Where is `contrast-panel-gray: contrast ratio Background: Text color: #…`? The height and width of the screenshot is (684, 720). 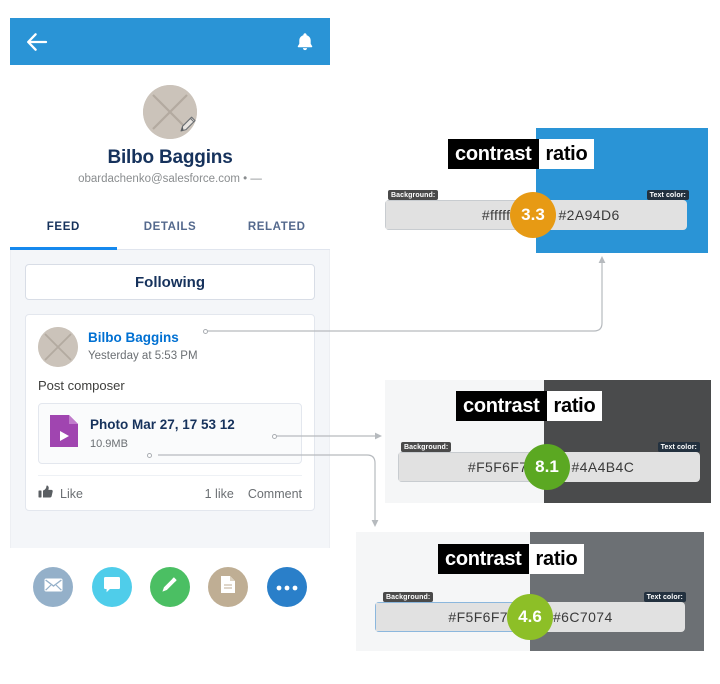 contrast-panel-gray: contrast ratio Background: Text color: #… is located at coordinates (530, 591).